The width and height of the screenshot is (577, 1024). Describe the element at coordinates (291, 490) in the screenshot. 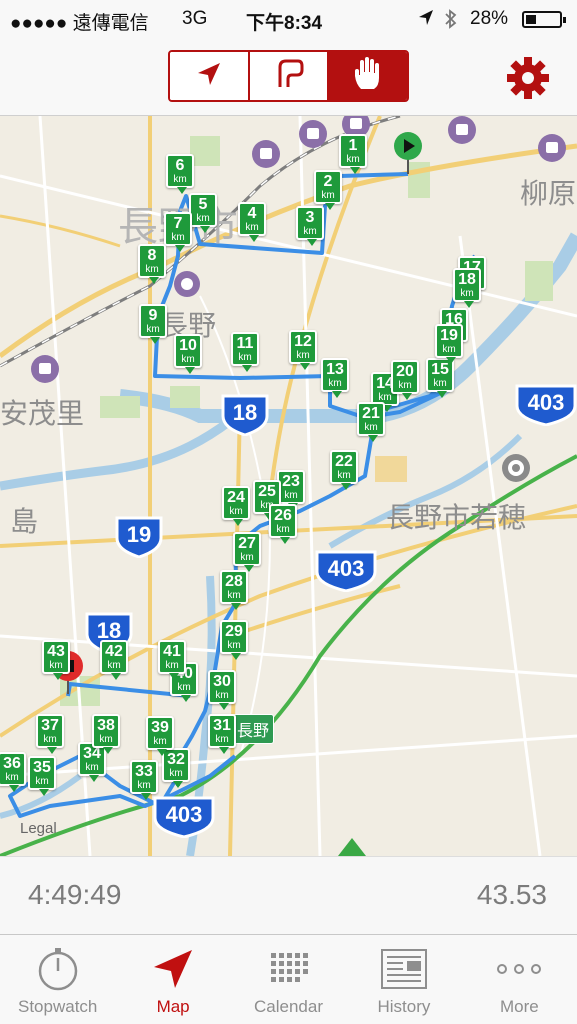

I see `km-marker: 23 km` at that location.